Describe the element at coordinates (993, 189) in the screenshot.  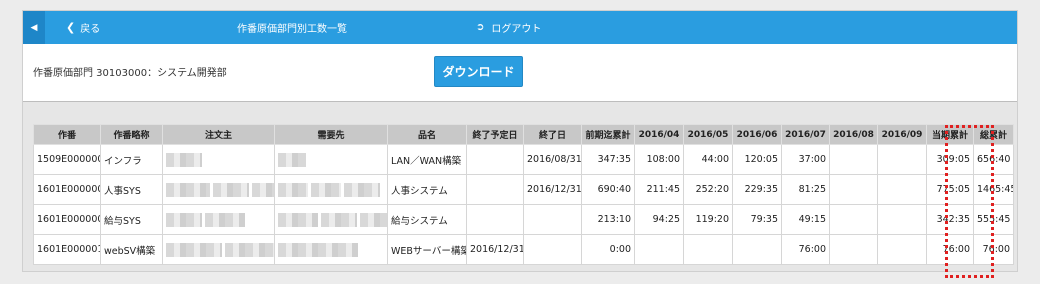
I see `table-cell: 1465:45` at that location.